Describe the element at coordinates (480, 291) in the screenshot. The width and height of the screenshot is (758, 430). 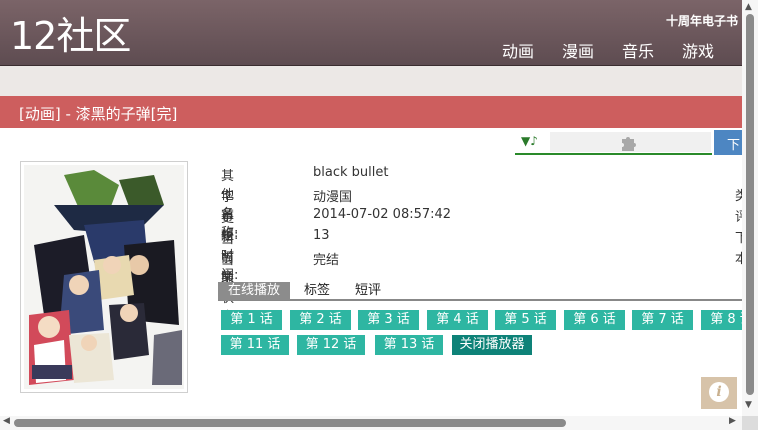
I see `content-tabs: 在线播放 标签 短评` at that location.